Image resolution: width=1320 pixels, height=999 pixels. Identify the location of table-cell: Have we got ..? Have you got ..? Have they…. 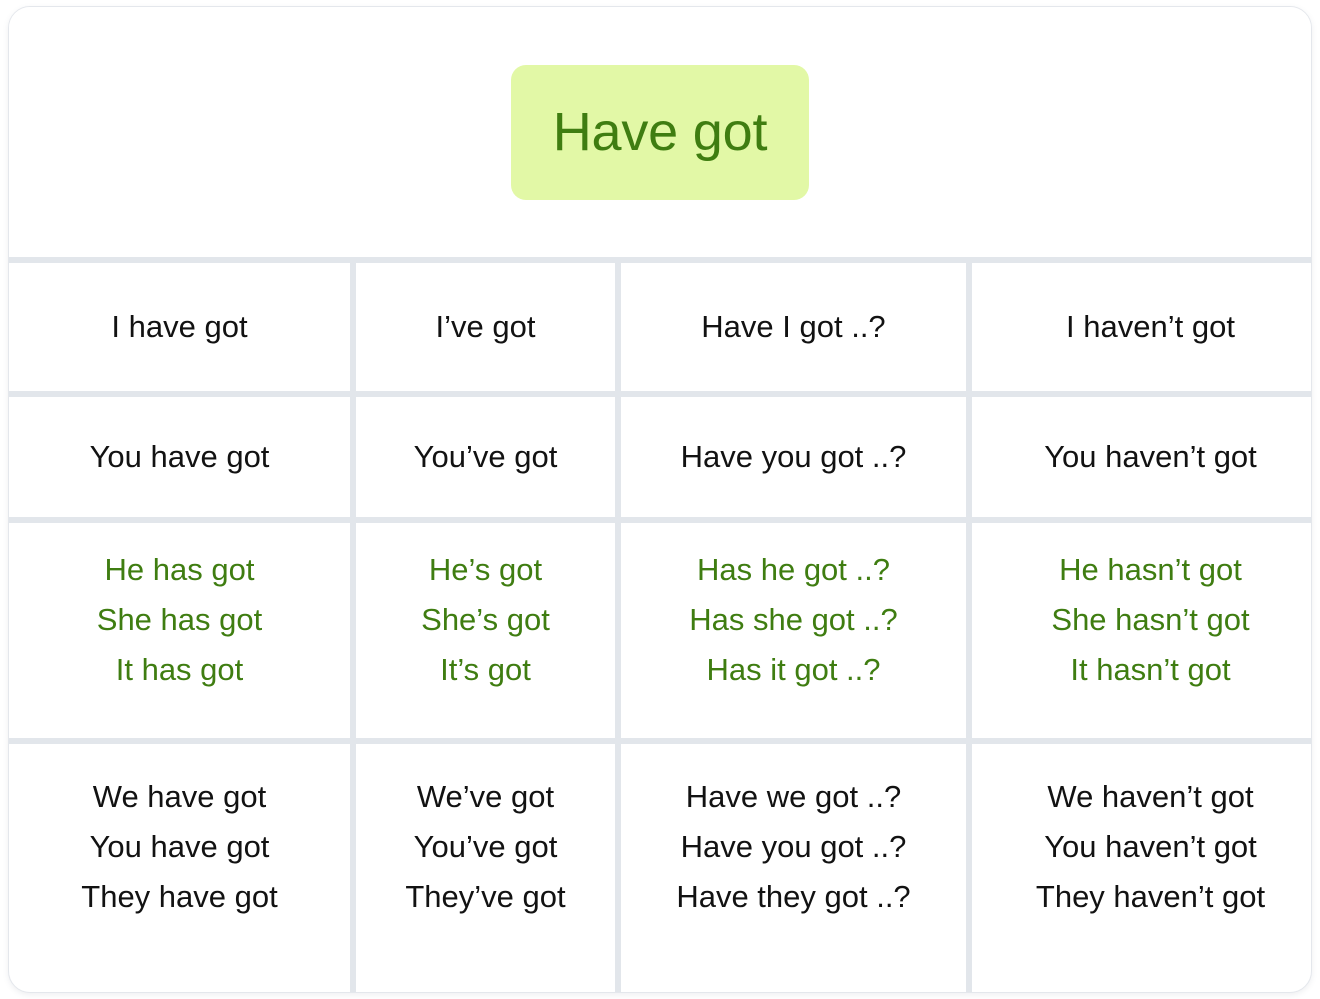
(793, 868).